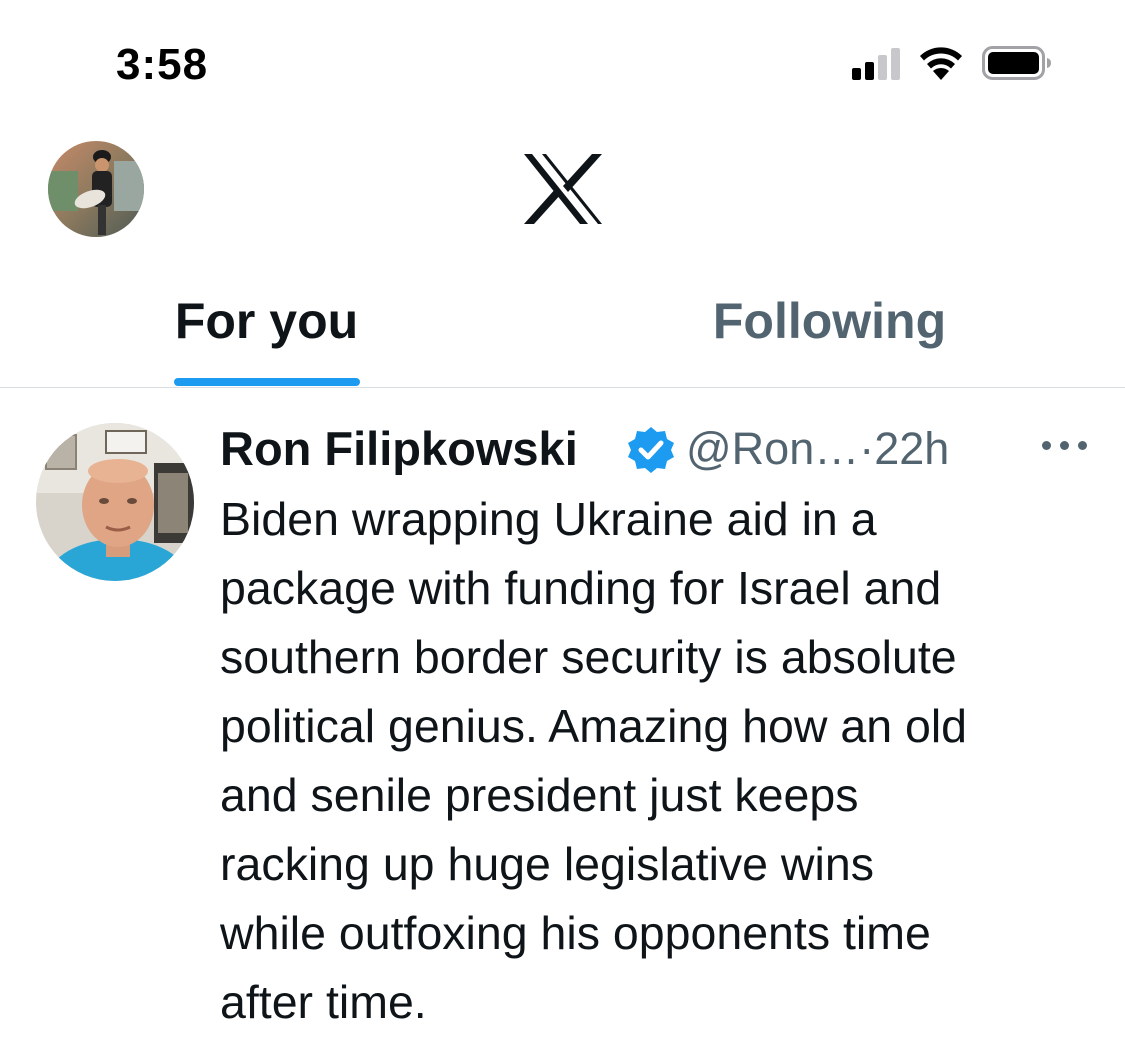  I want to click on tweet-meta: @Ron…·22h, so click(817, 449).